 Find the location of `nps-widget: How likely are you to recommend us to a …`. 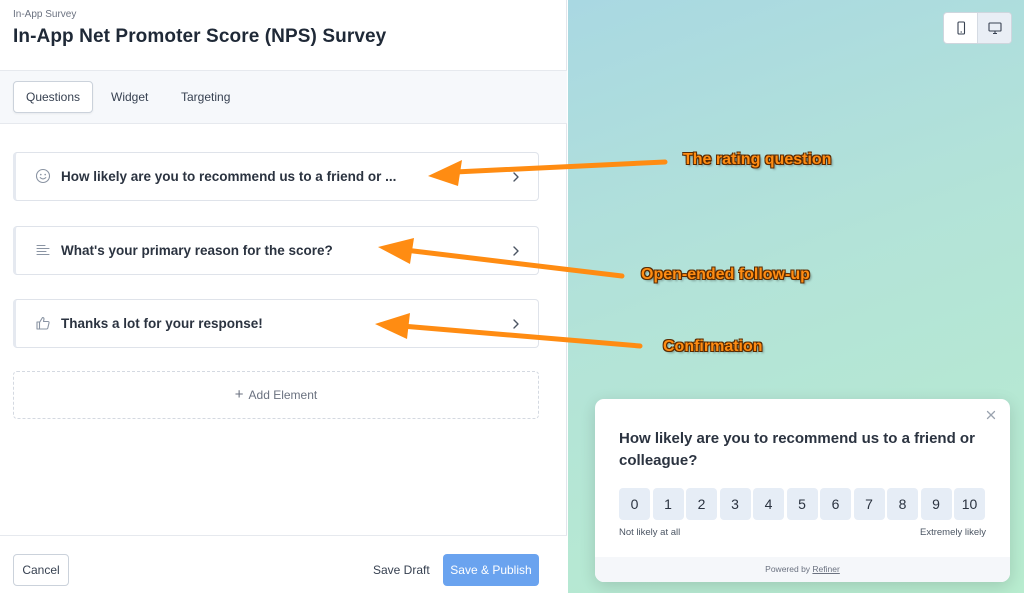

nps-widget: How likely are you to recommend us to a … is located at coordinates (802, 490).